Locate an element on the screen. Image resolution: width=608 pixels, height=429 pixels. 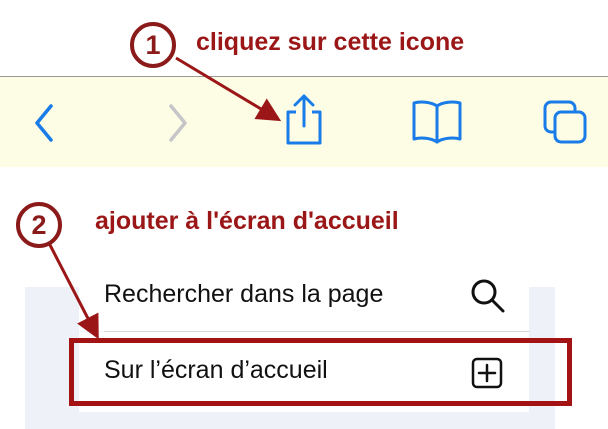
step-2-badge: 2 is located at coordinates (39, 225).